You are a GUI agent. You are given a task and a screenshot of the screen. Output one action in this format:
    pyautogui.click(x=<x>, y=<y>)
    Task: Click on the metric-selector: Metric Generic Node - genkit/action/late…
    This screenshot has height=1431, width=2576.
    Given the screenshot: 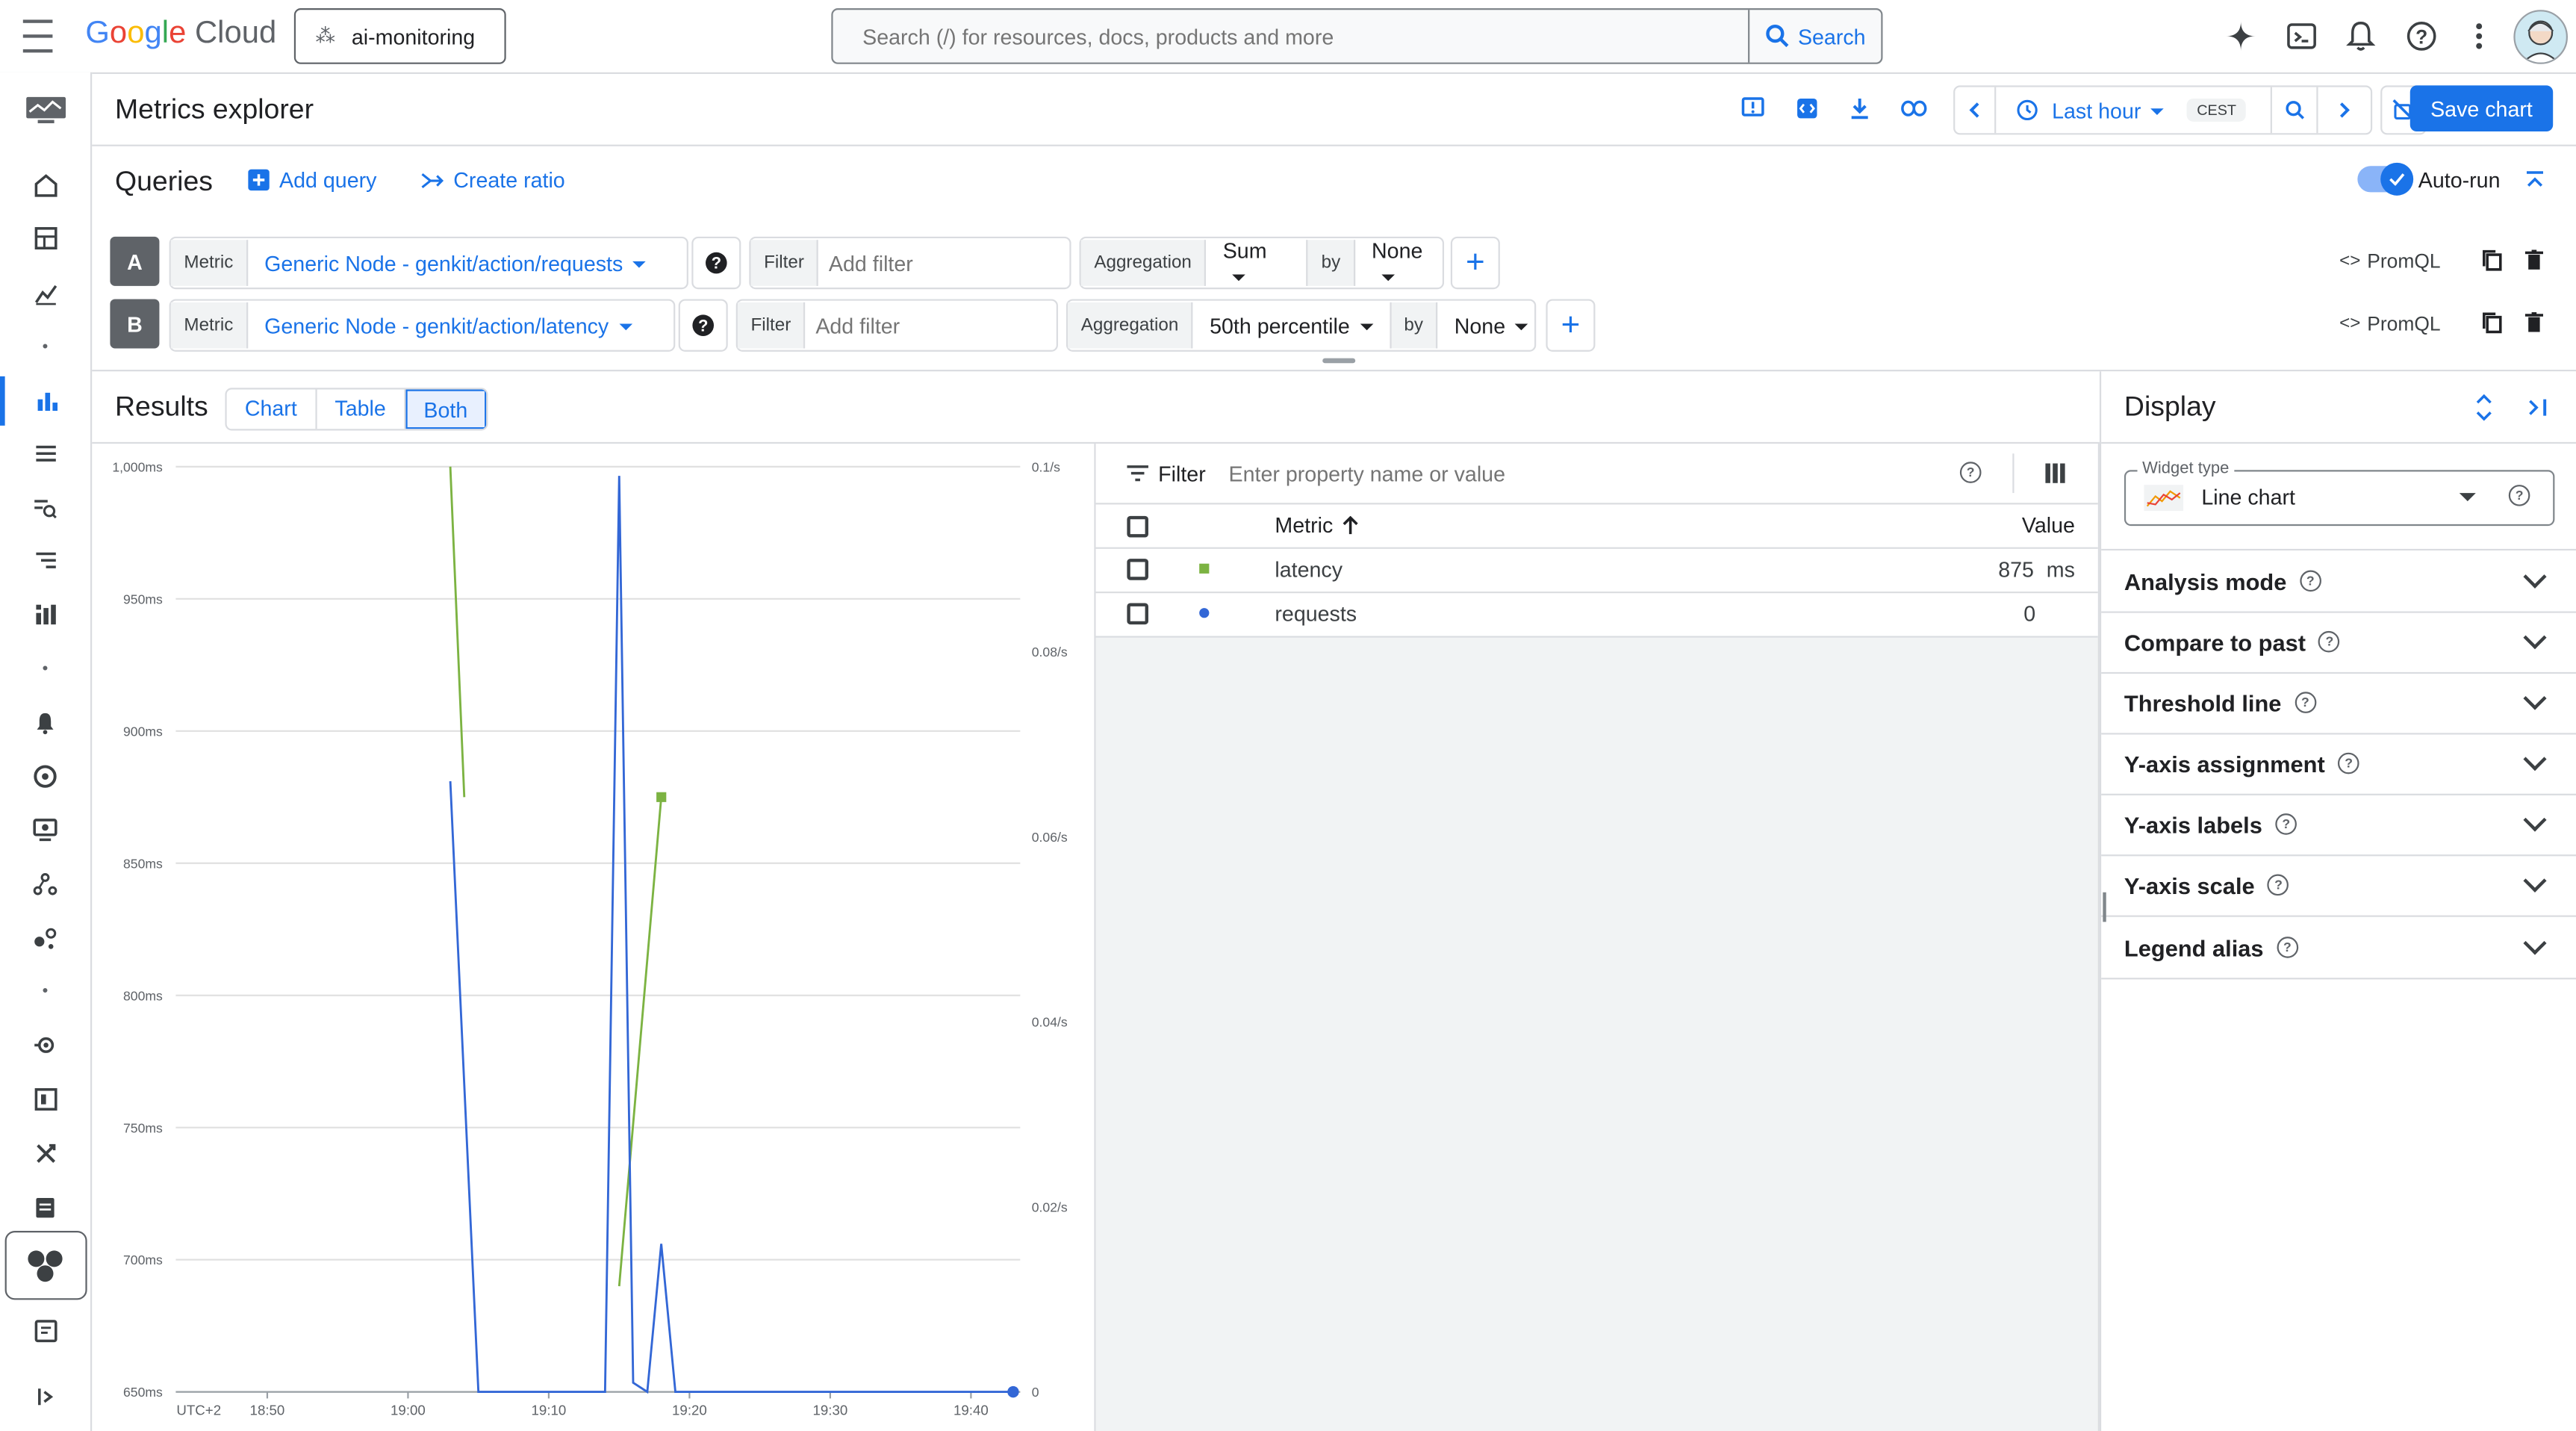 What is the action you would take?
    pyautogui.click(x=422, y=325)
    